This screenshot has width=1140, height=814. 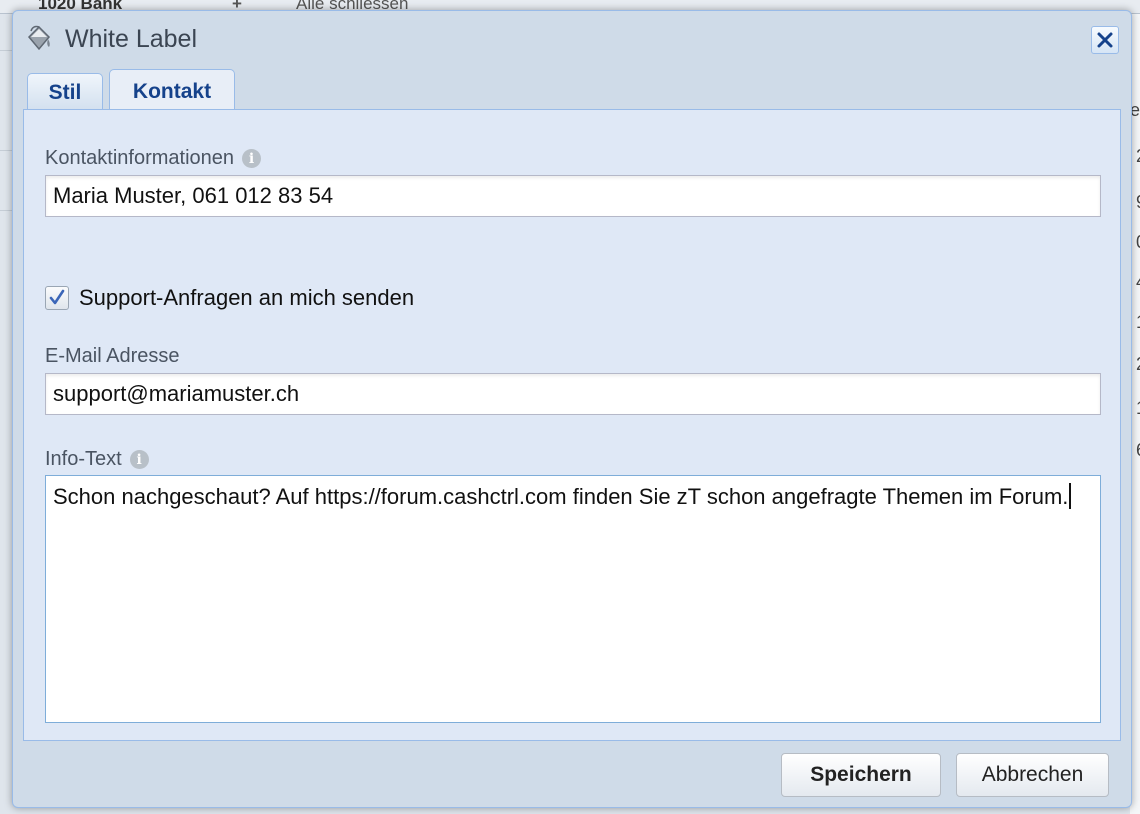 What do you see at coordinates (38, 38) in the screenshot?
I see `paint-bucket-icon` at bounding box center [38, 38].